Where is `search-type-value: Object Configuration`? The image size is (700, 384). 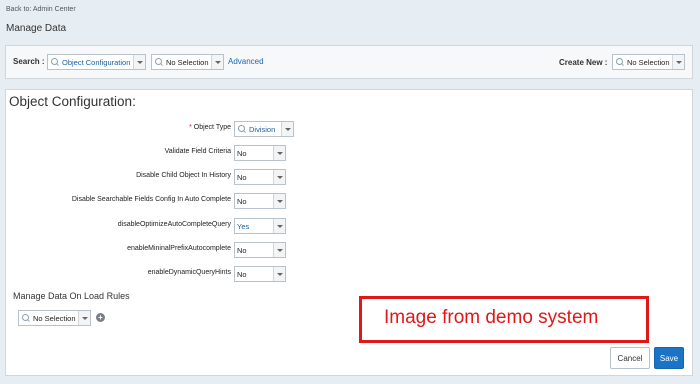
search-type-value: Object Configuration is located at coordinates (96, 62).